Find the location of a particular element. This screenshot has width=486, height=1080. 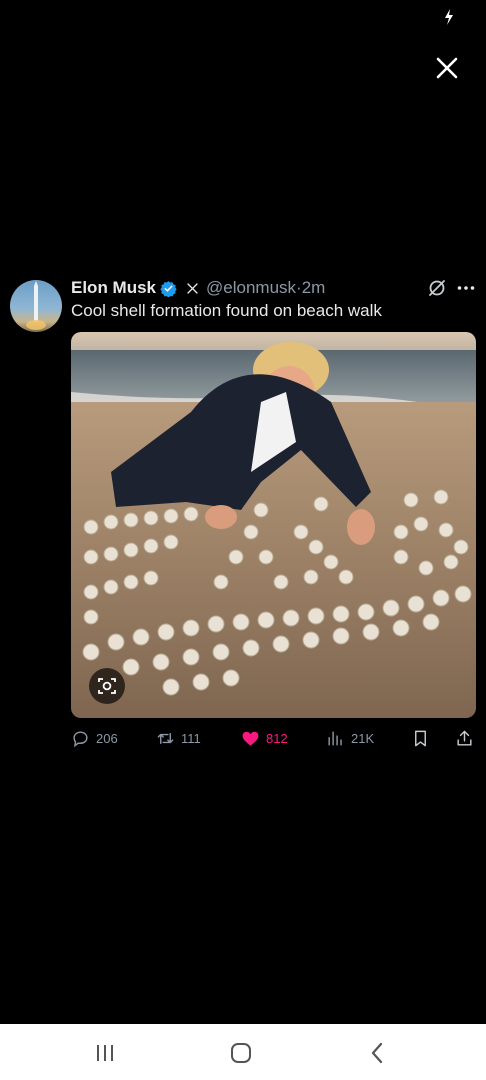

author-name: Elon Musk is located at coordinates (113, 288).